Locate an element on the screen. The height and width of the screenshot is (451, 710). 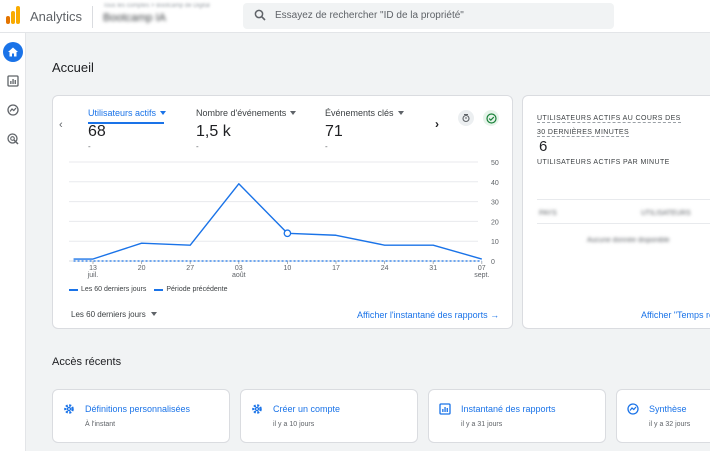
recent-item-time: il y a 32 jours is located at coordinates (670, 424).